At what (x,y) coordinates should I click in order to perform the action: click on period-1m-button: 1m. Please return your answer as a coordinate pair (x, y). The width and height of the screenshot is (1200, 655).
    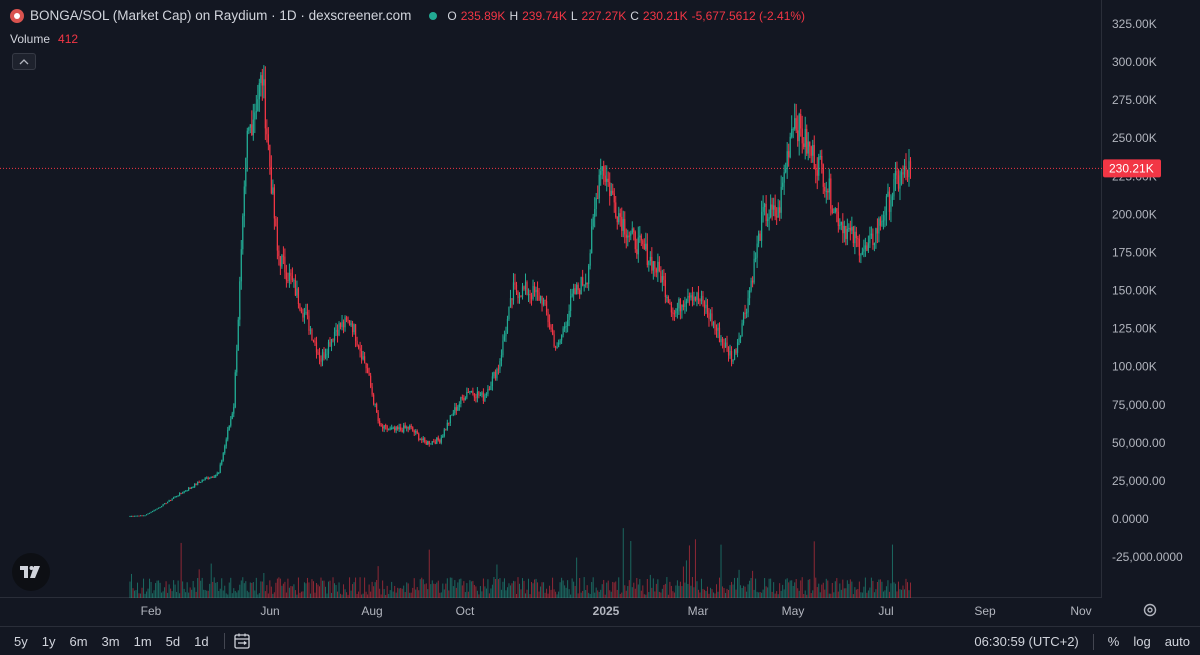
    Looking at the image, I should click on (143, 641).